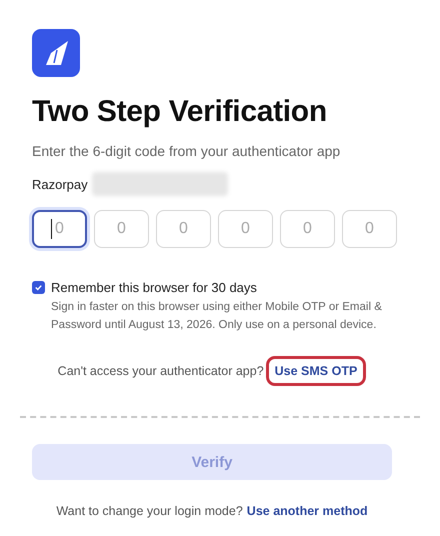 The height and width of the screenshot is (536, 440). What do you see at coordinates (179, 112) in the screenshot?
I see `page-title: Two Step Verification` at bounding box center [179, 112].